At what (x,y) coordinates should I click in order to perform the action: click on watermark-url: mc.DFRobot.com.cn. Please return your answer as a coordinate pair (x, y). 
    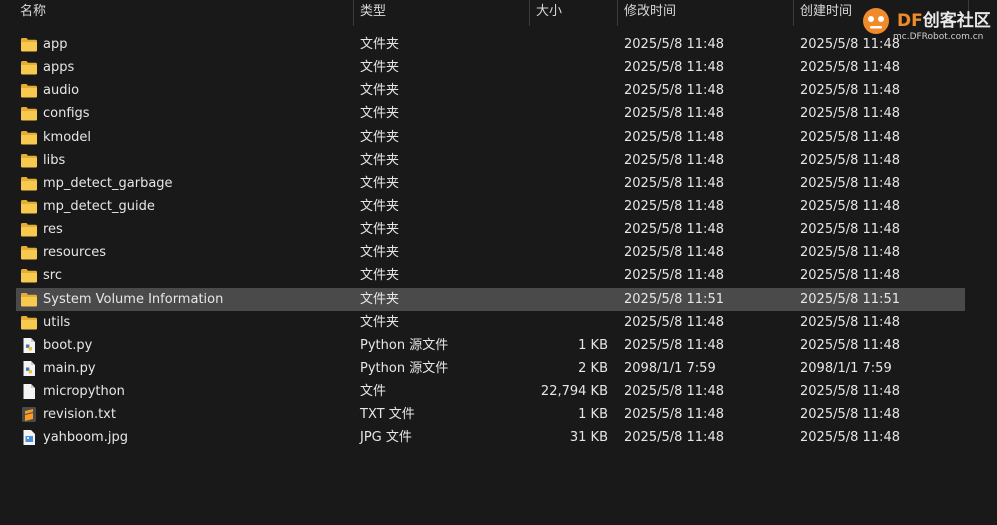
    Looking at the image, I should click on (938, 37).